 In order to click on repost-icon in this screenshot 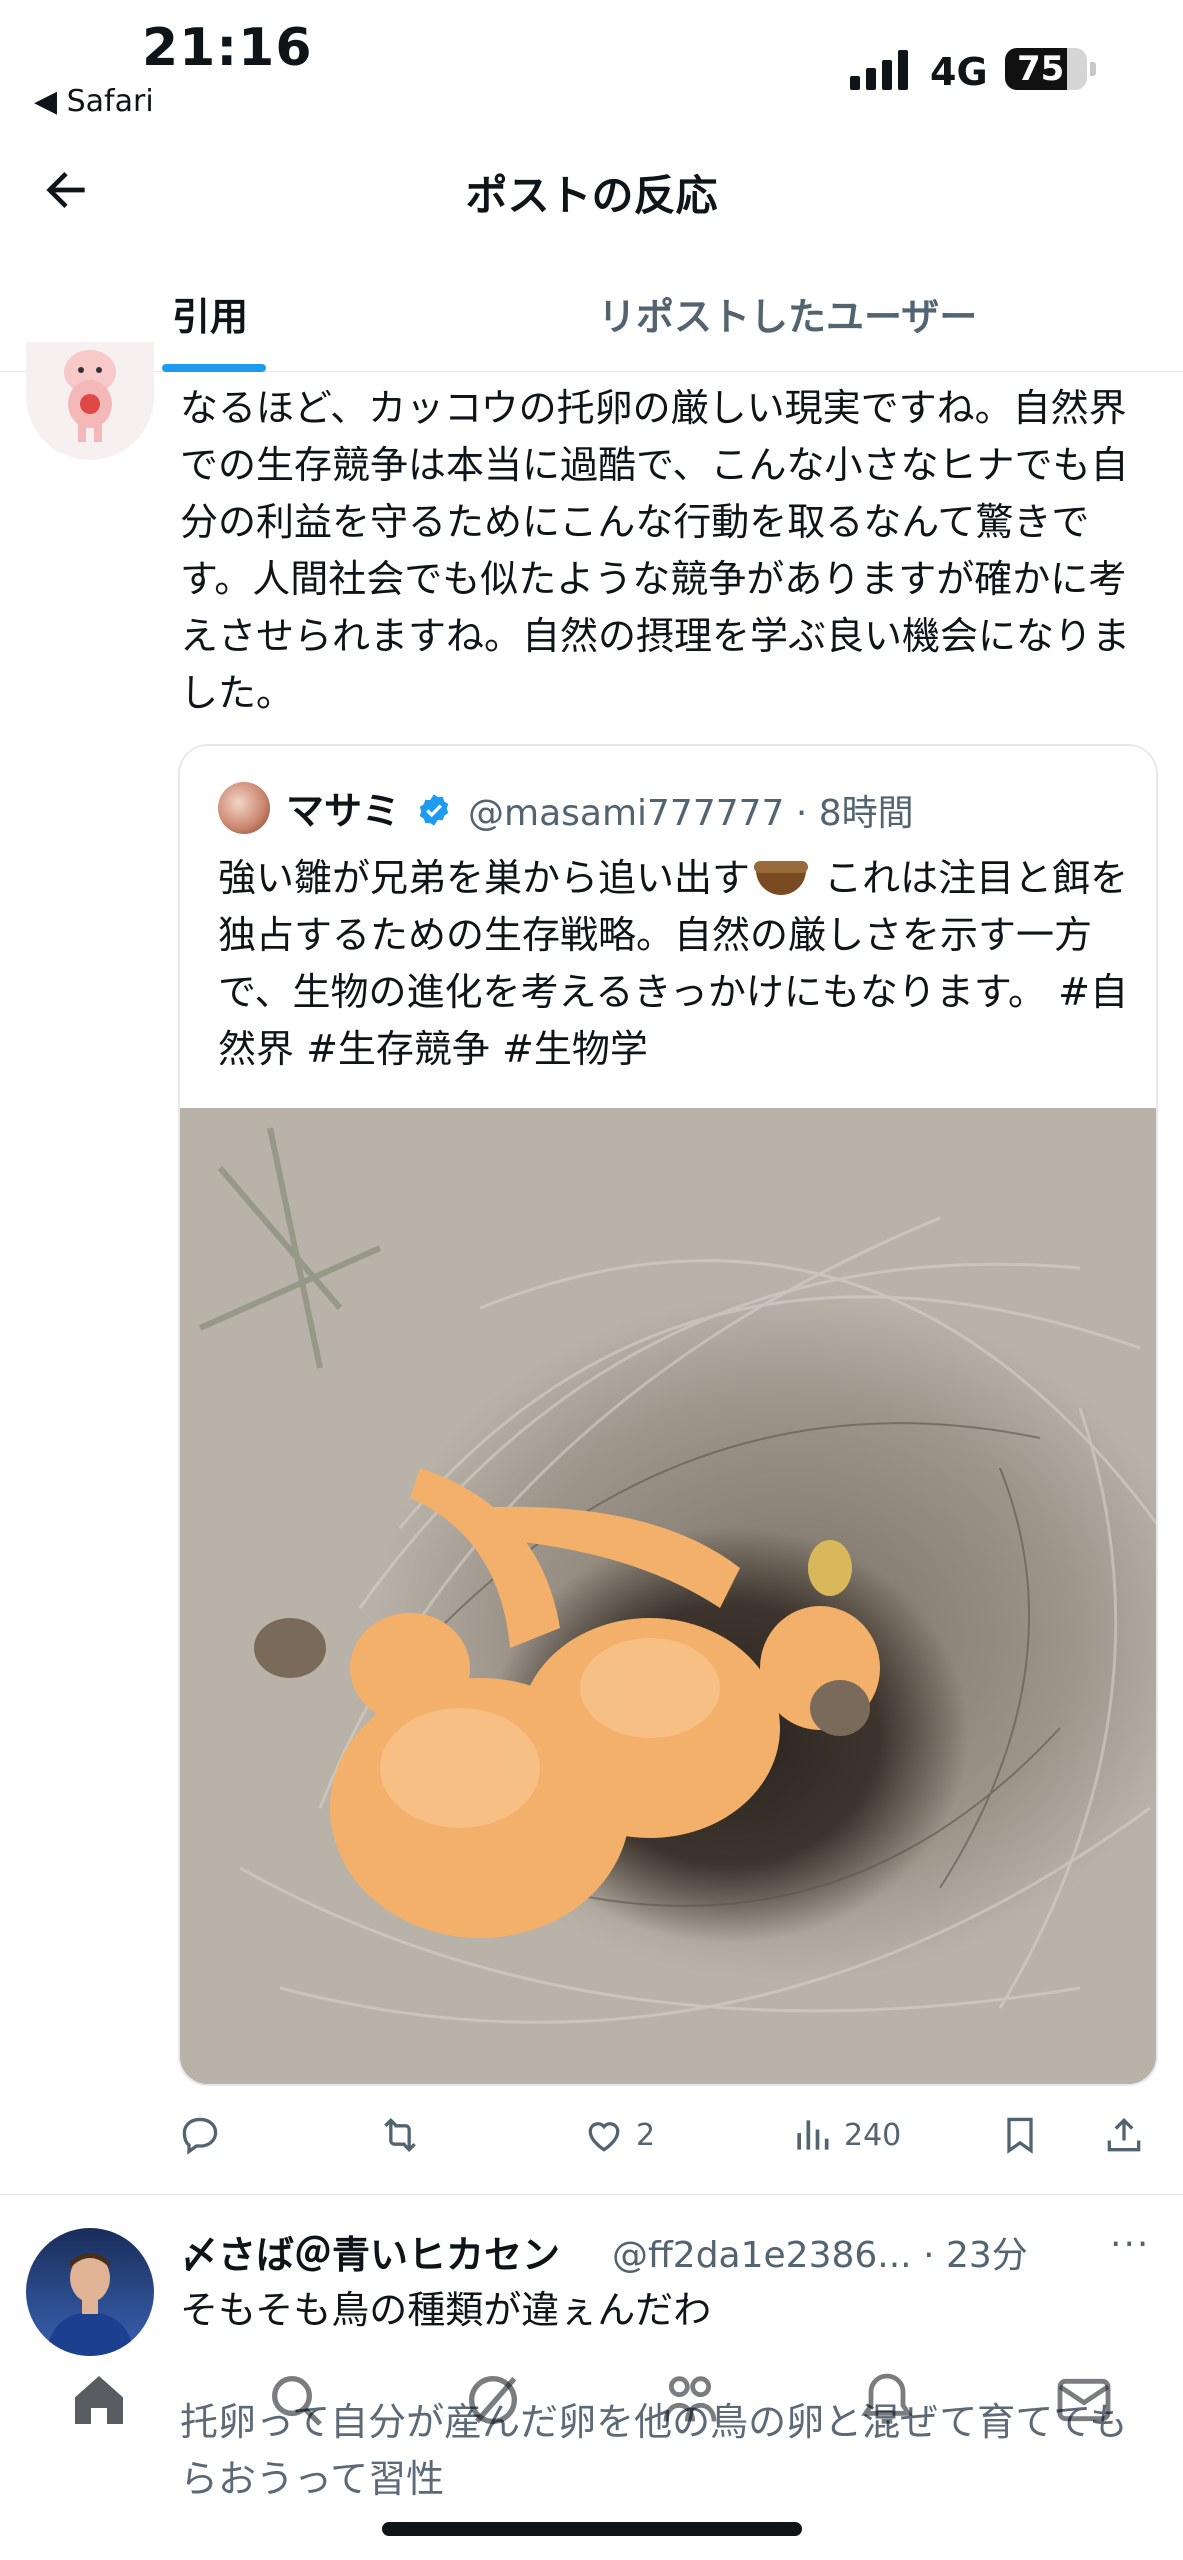, I will do `click(400, 2135)`.